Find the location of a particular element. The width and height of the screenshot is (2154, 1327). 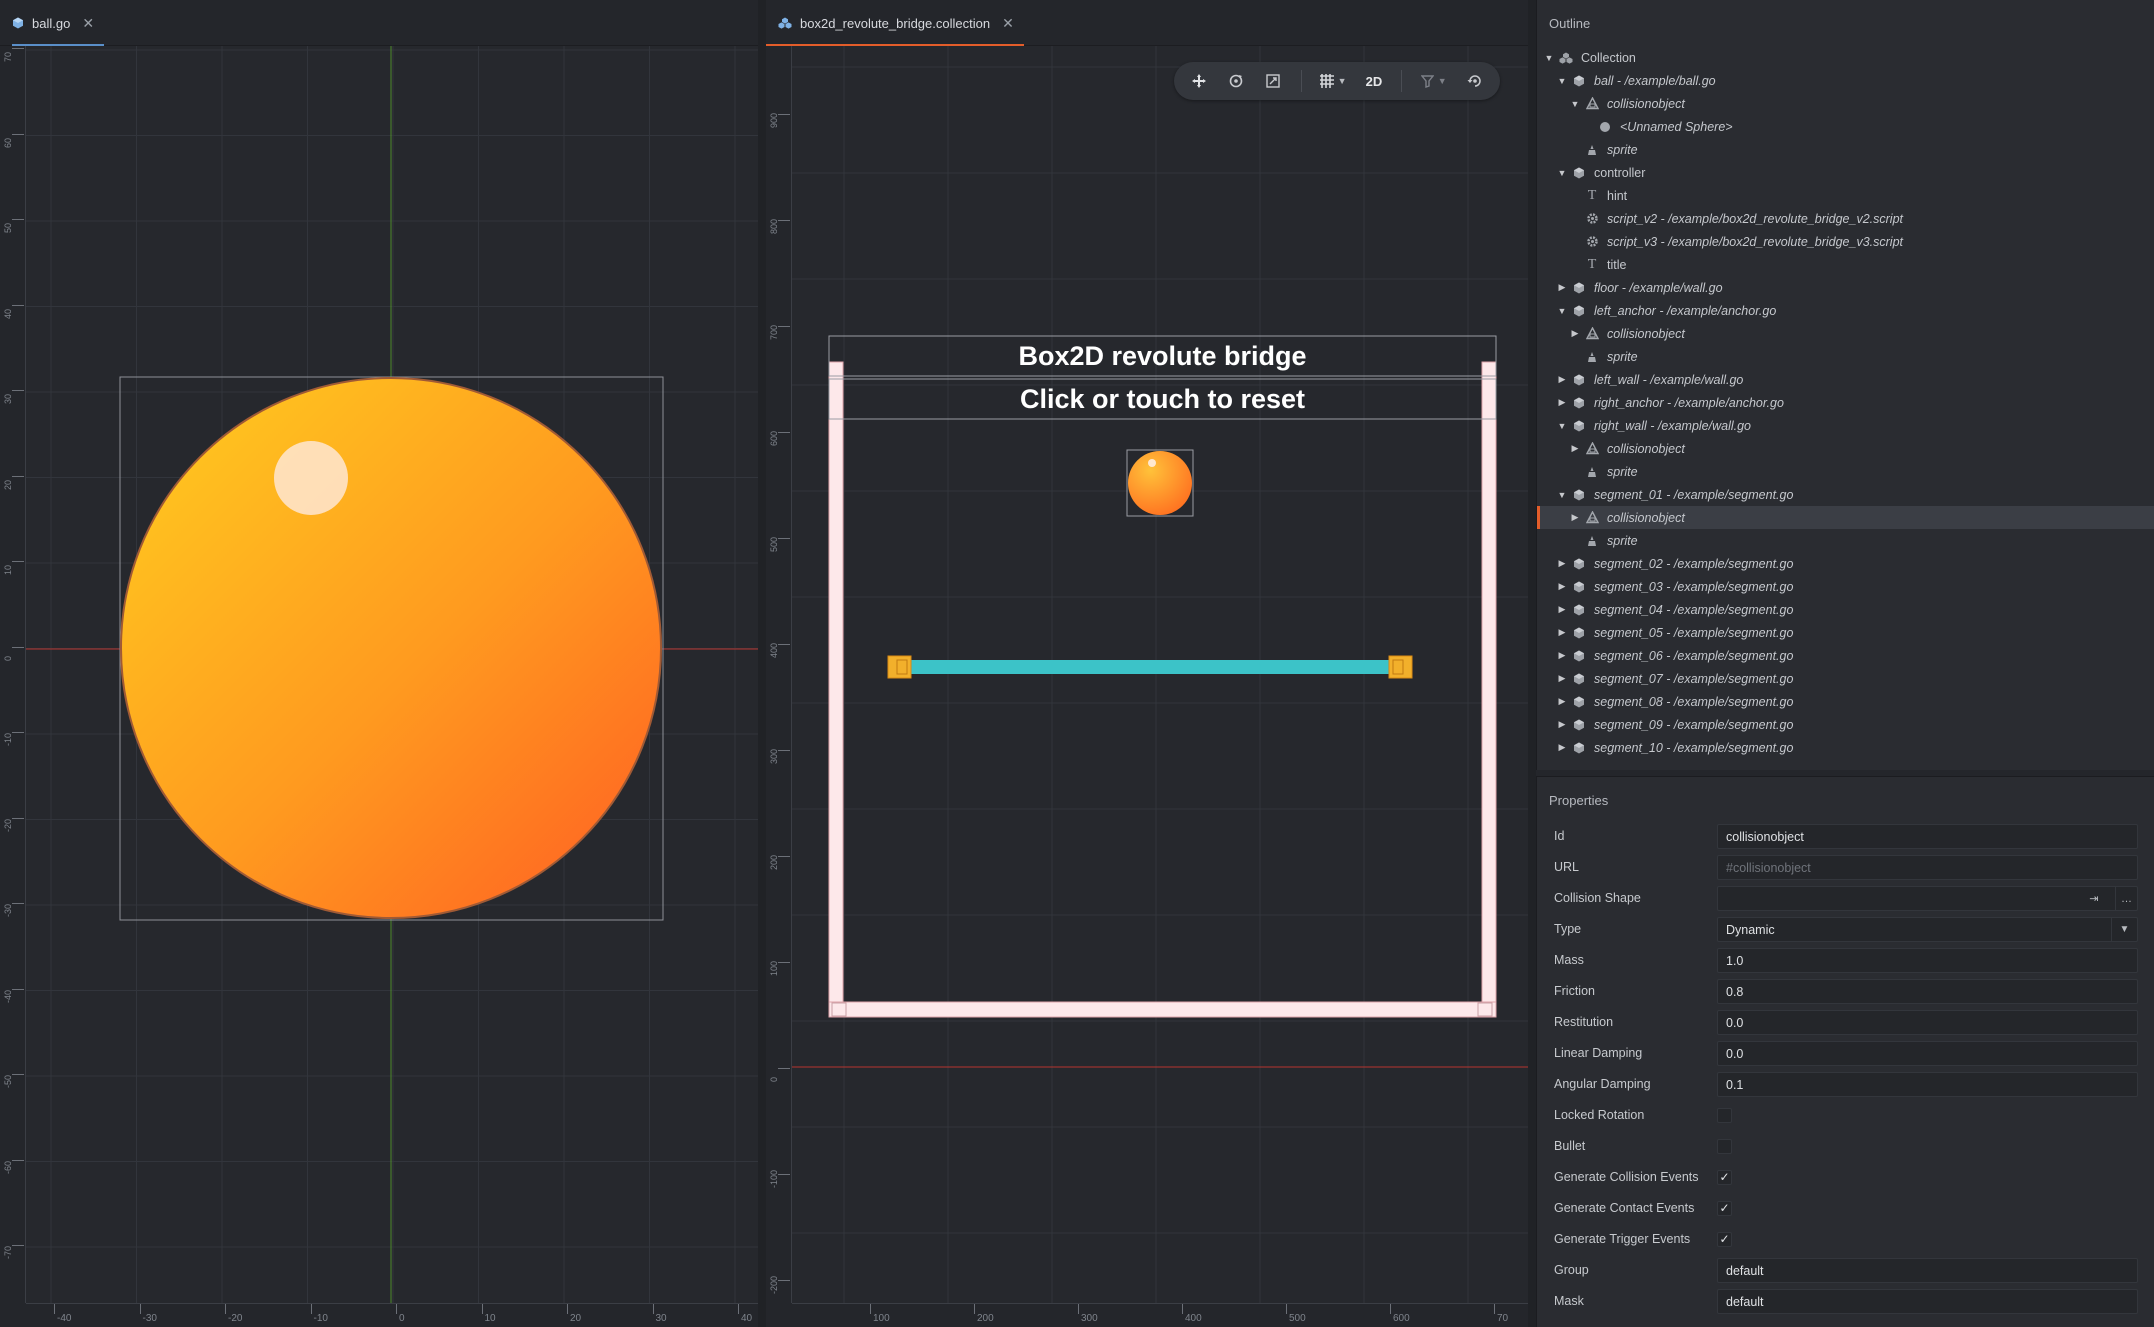

scale-tool-button is located at coordinates (1273, 81).